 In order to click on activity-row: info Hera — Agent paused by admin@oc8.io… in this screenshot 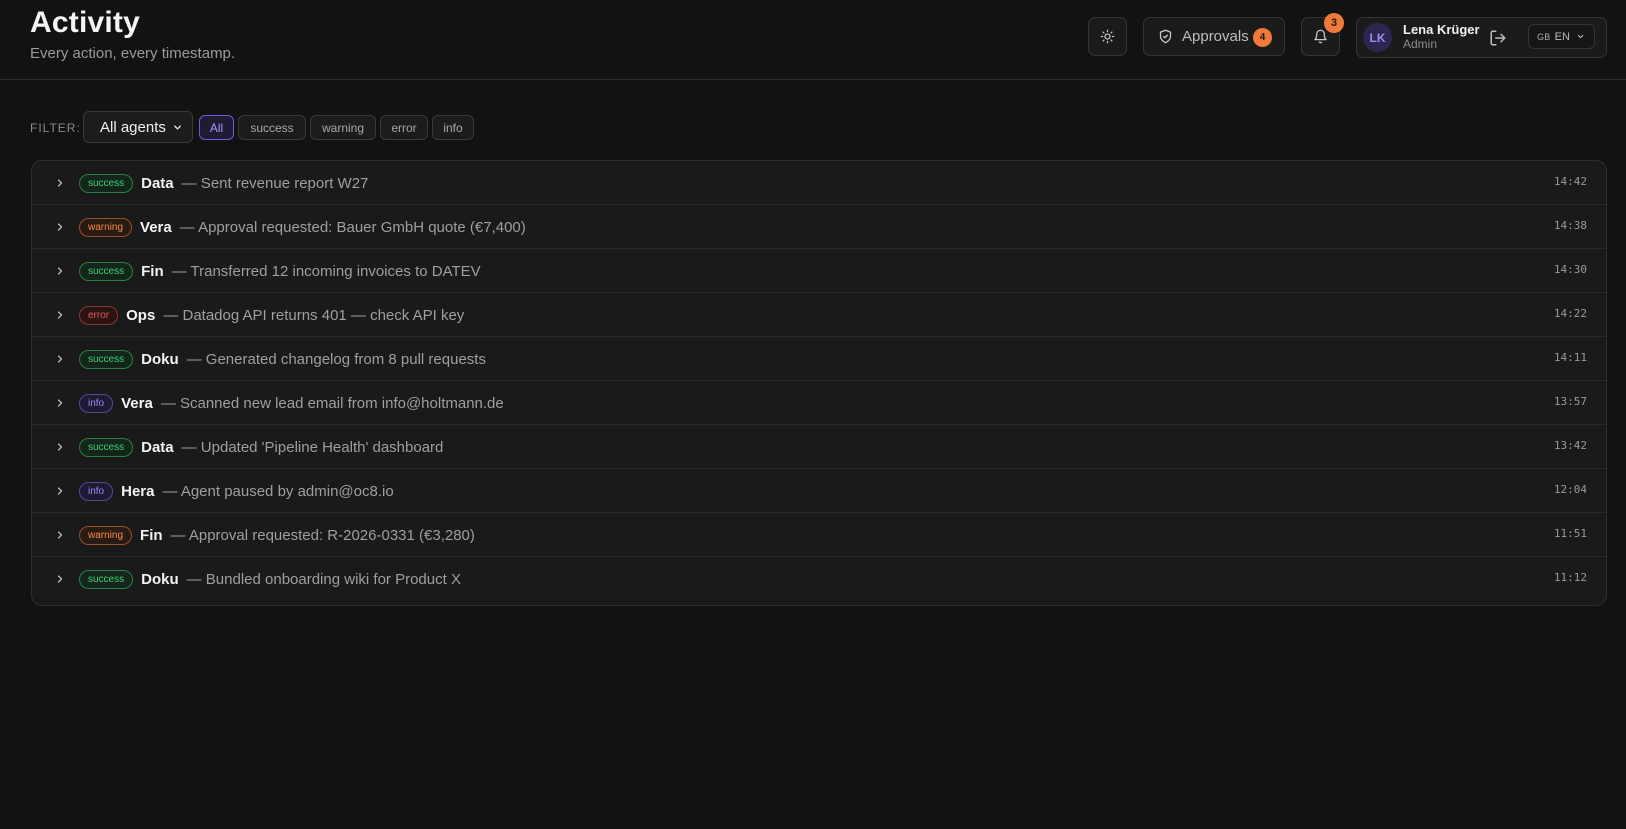, I will do `click(819, 491)`.